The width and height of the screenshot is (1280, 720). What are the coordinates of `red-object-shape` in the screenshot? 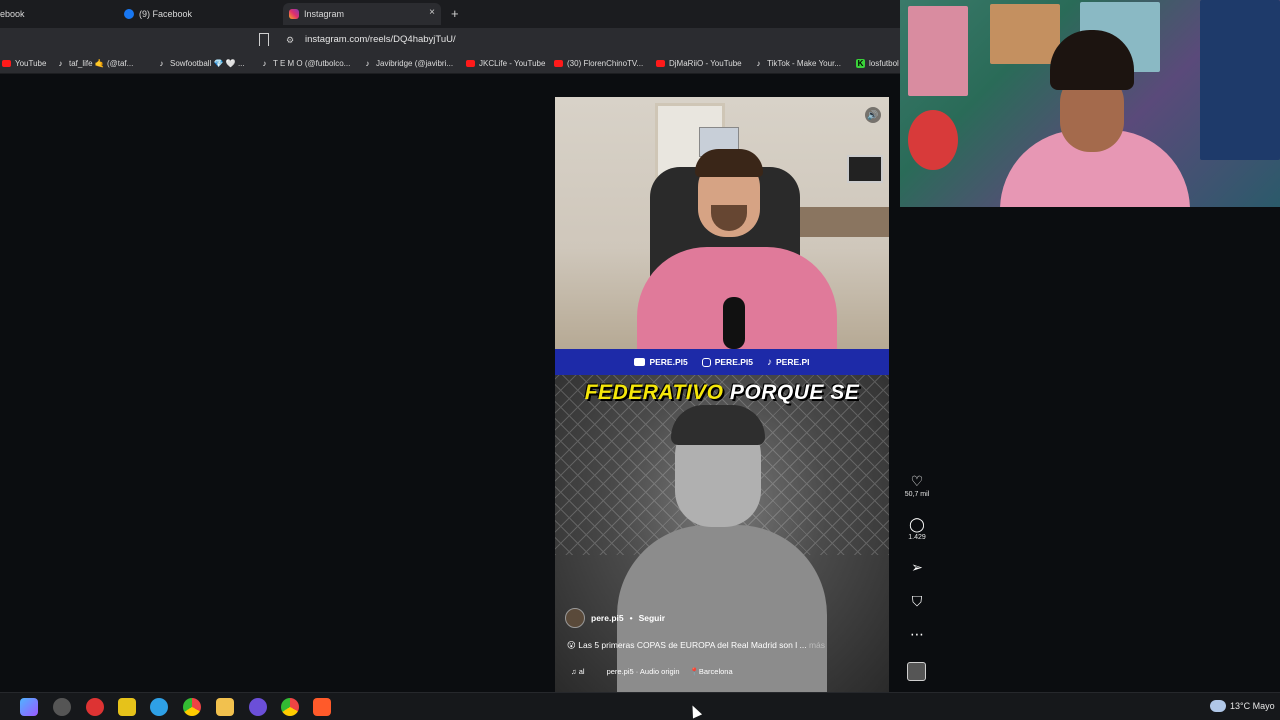 It's located at (933, 140).